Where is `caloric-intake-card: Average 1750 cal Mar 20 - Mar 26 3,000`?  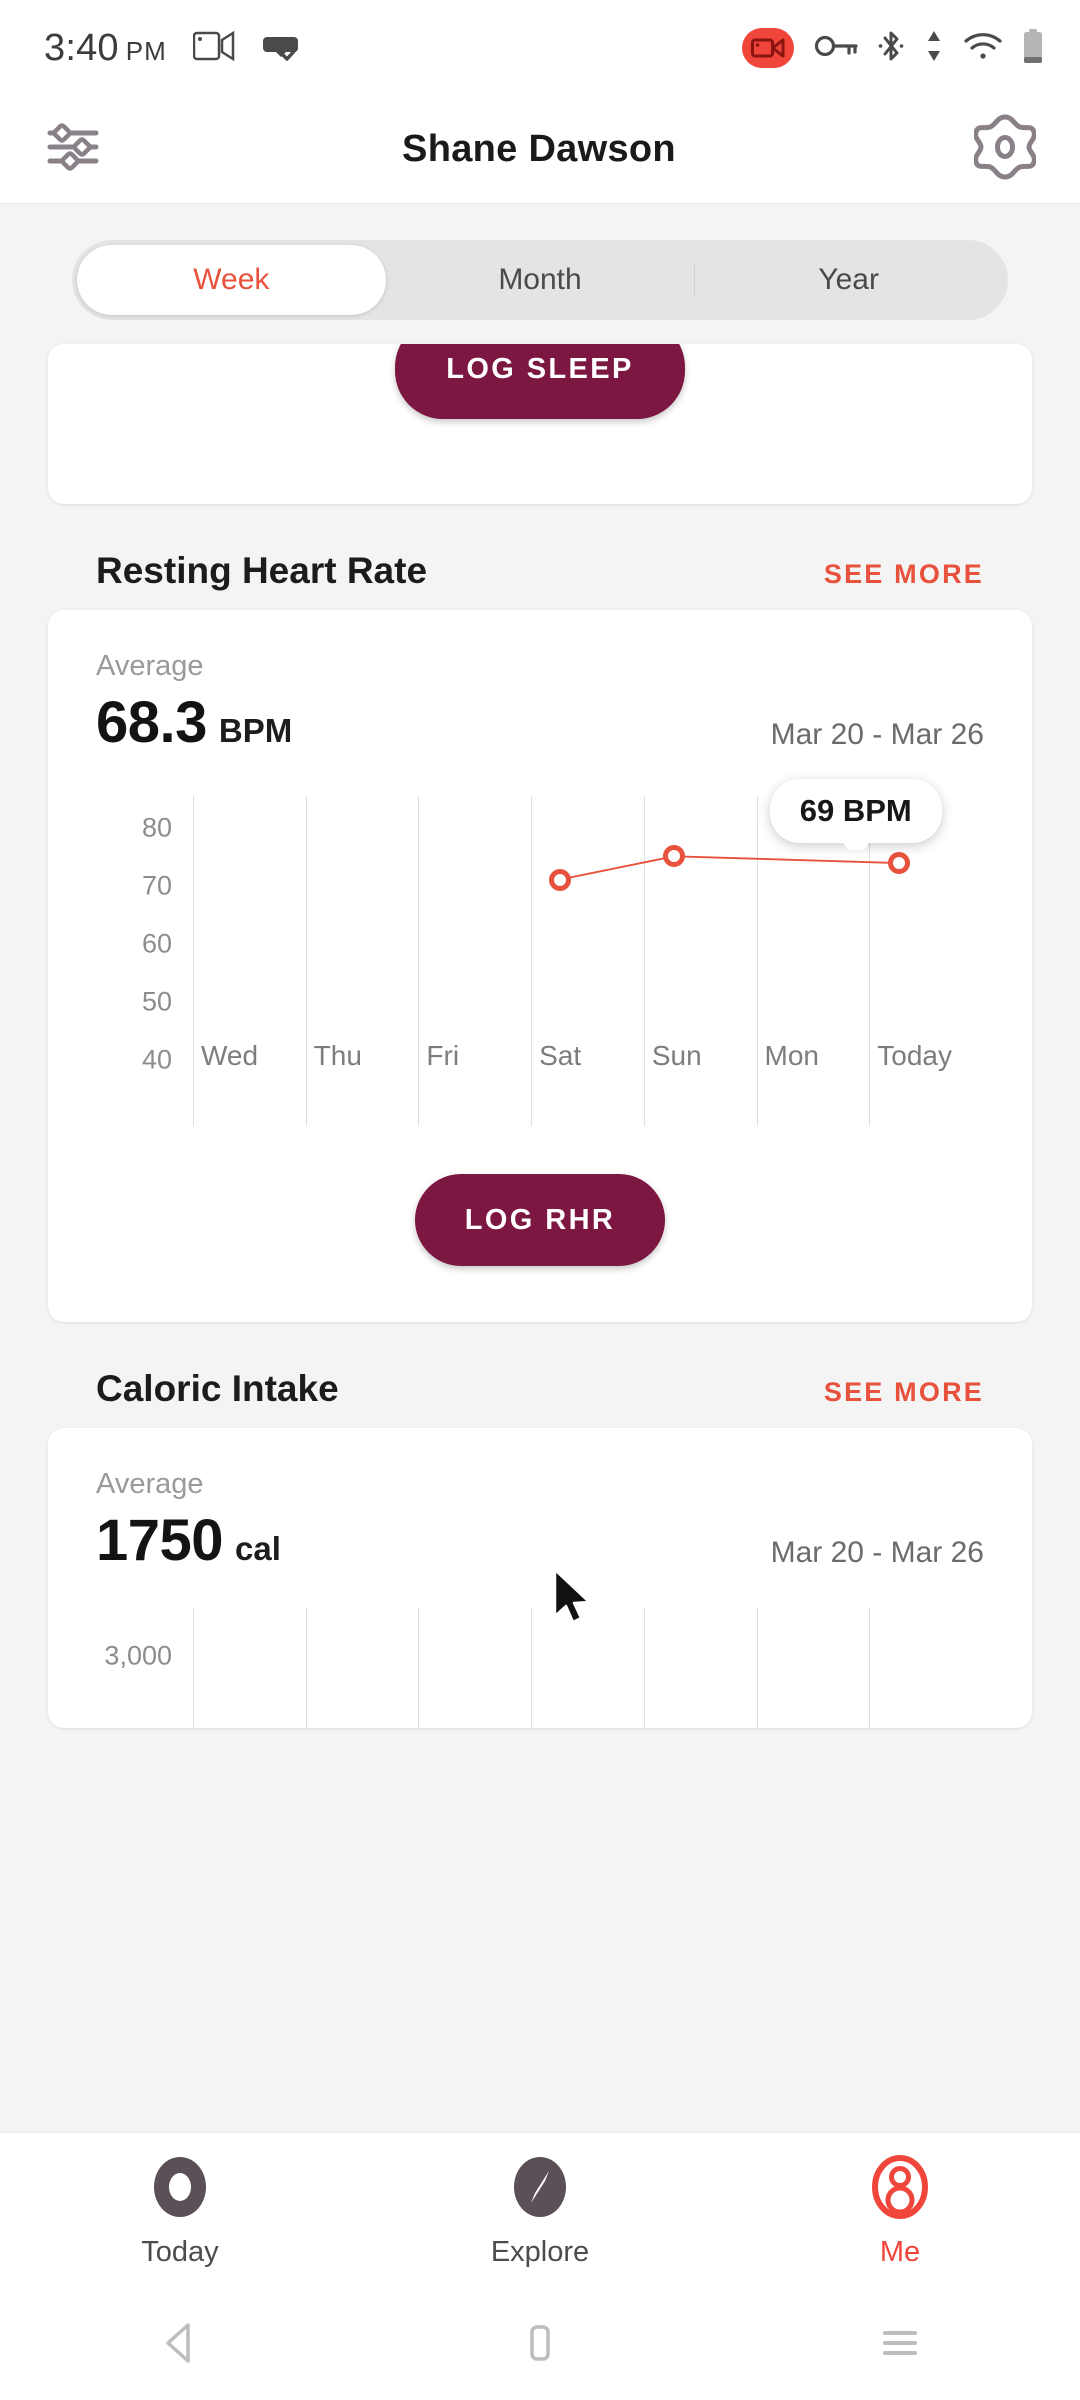 caloric-intake-card: Average 1750 cal Mar 20 - Mar 26 3,000 is located at coordinates (540, 1578).